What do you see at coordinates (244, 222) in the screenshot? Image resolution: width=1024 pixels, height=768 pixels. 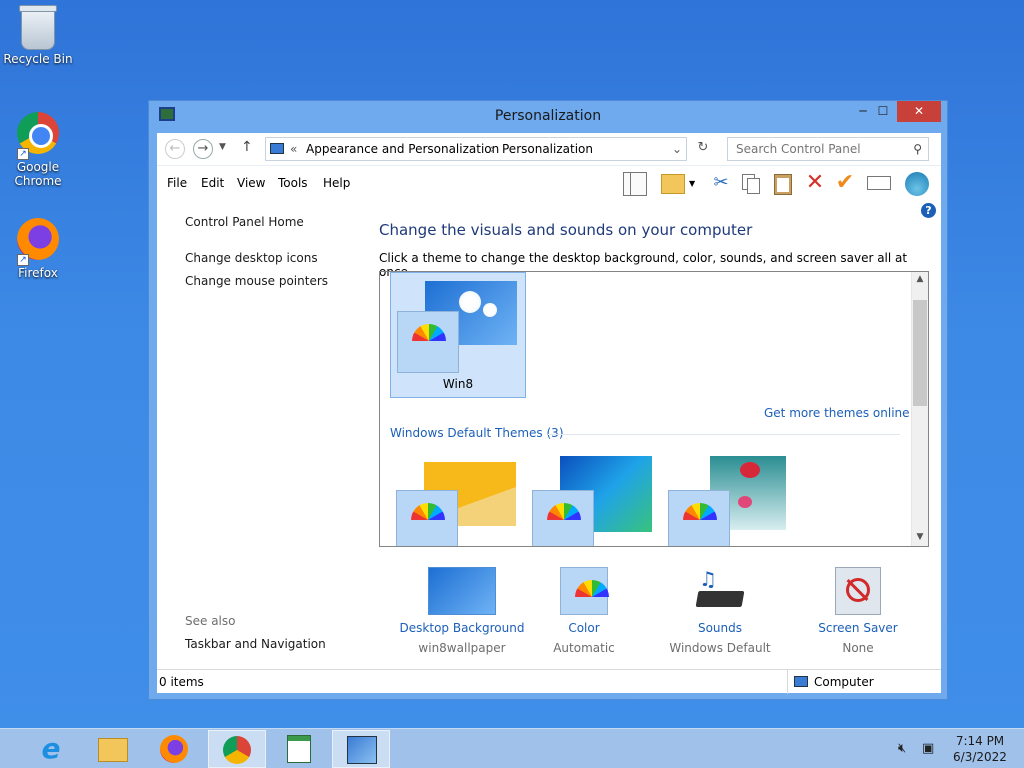 I see `control-panel-home-link: Control Panel Home` at bounding box center [244, 222].